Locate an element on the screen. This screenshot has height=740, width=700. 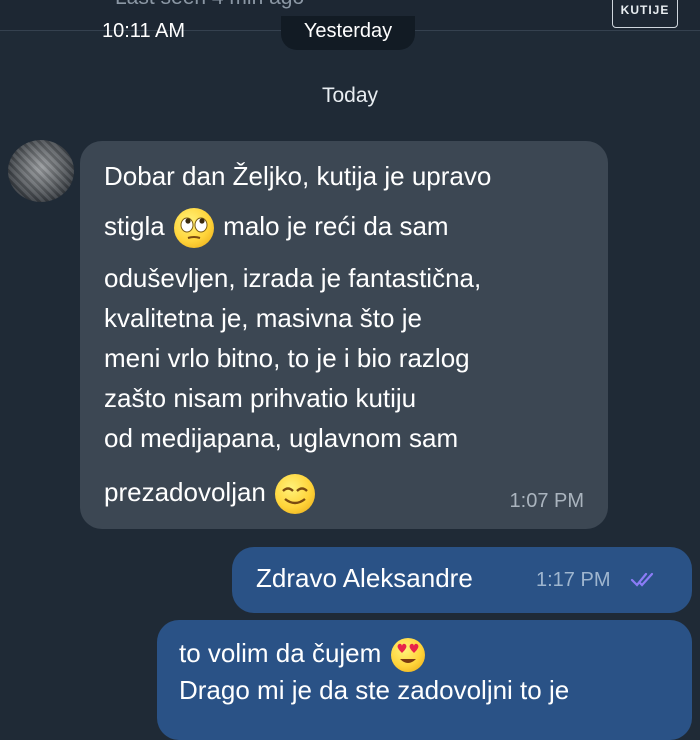
message-line: oduševljen, izrada je fantastična, is located at coordinates (293, 278).